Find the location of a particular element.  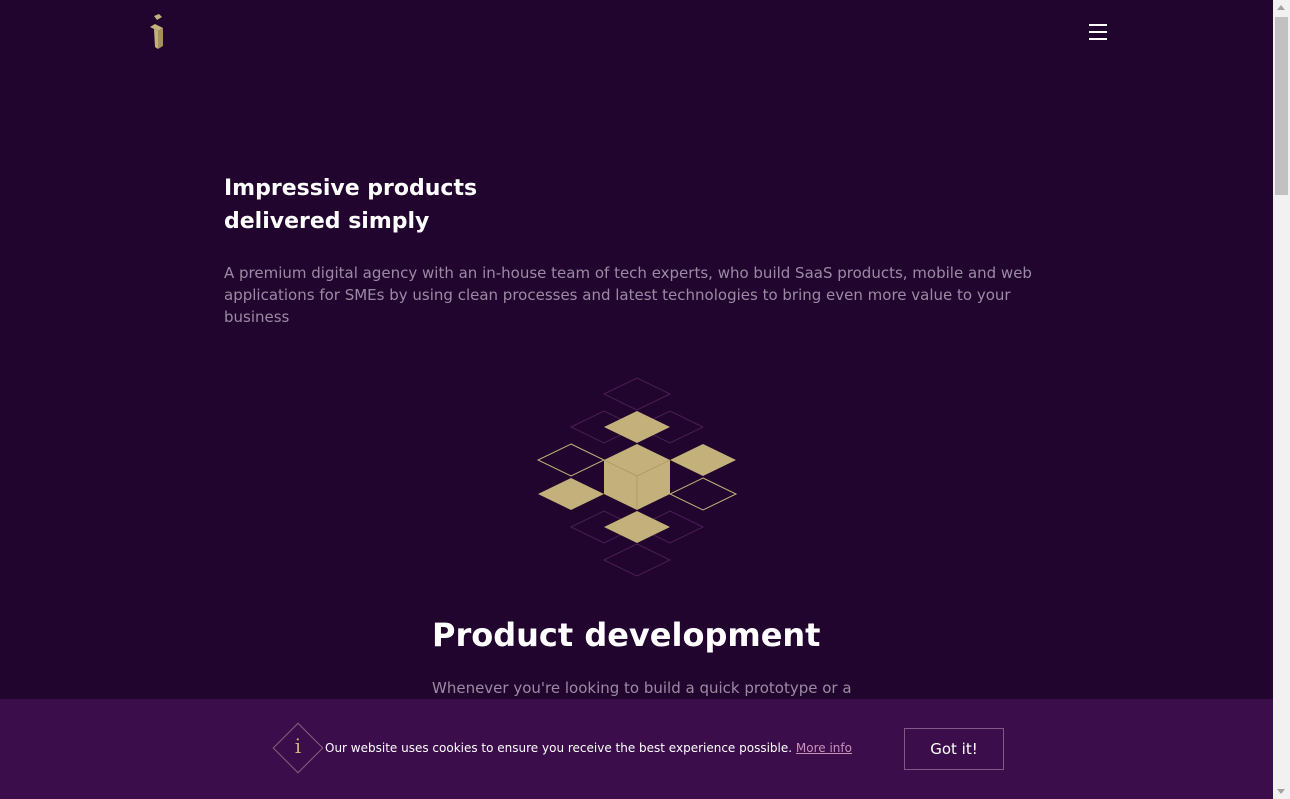

info-glyph: i is located at coordinates (298, 746).